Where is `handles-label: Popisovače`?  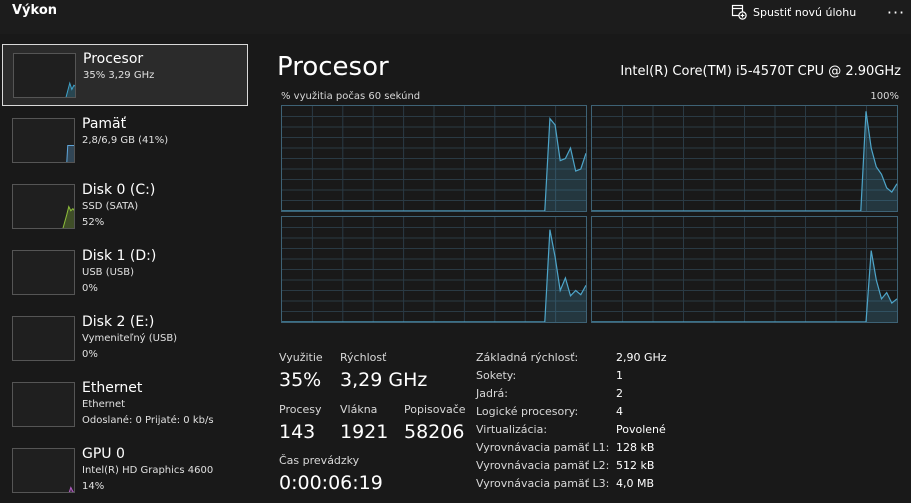 handles-label: Popisovače is located at coordinates (435, 409).